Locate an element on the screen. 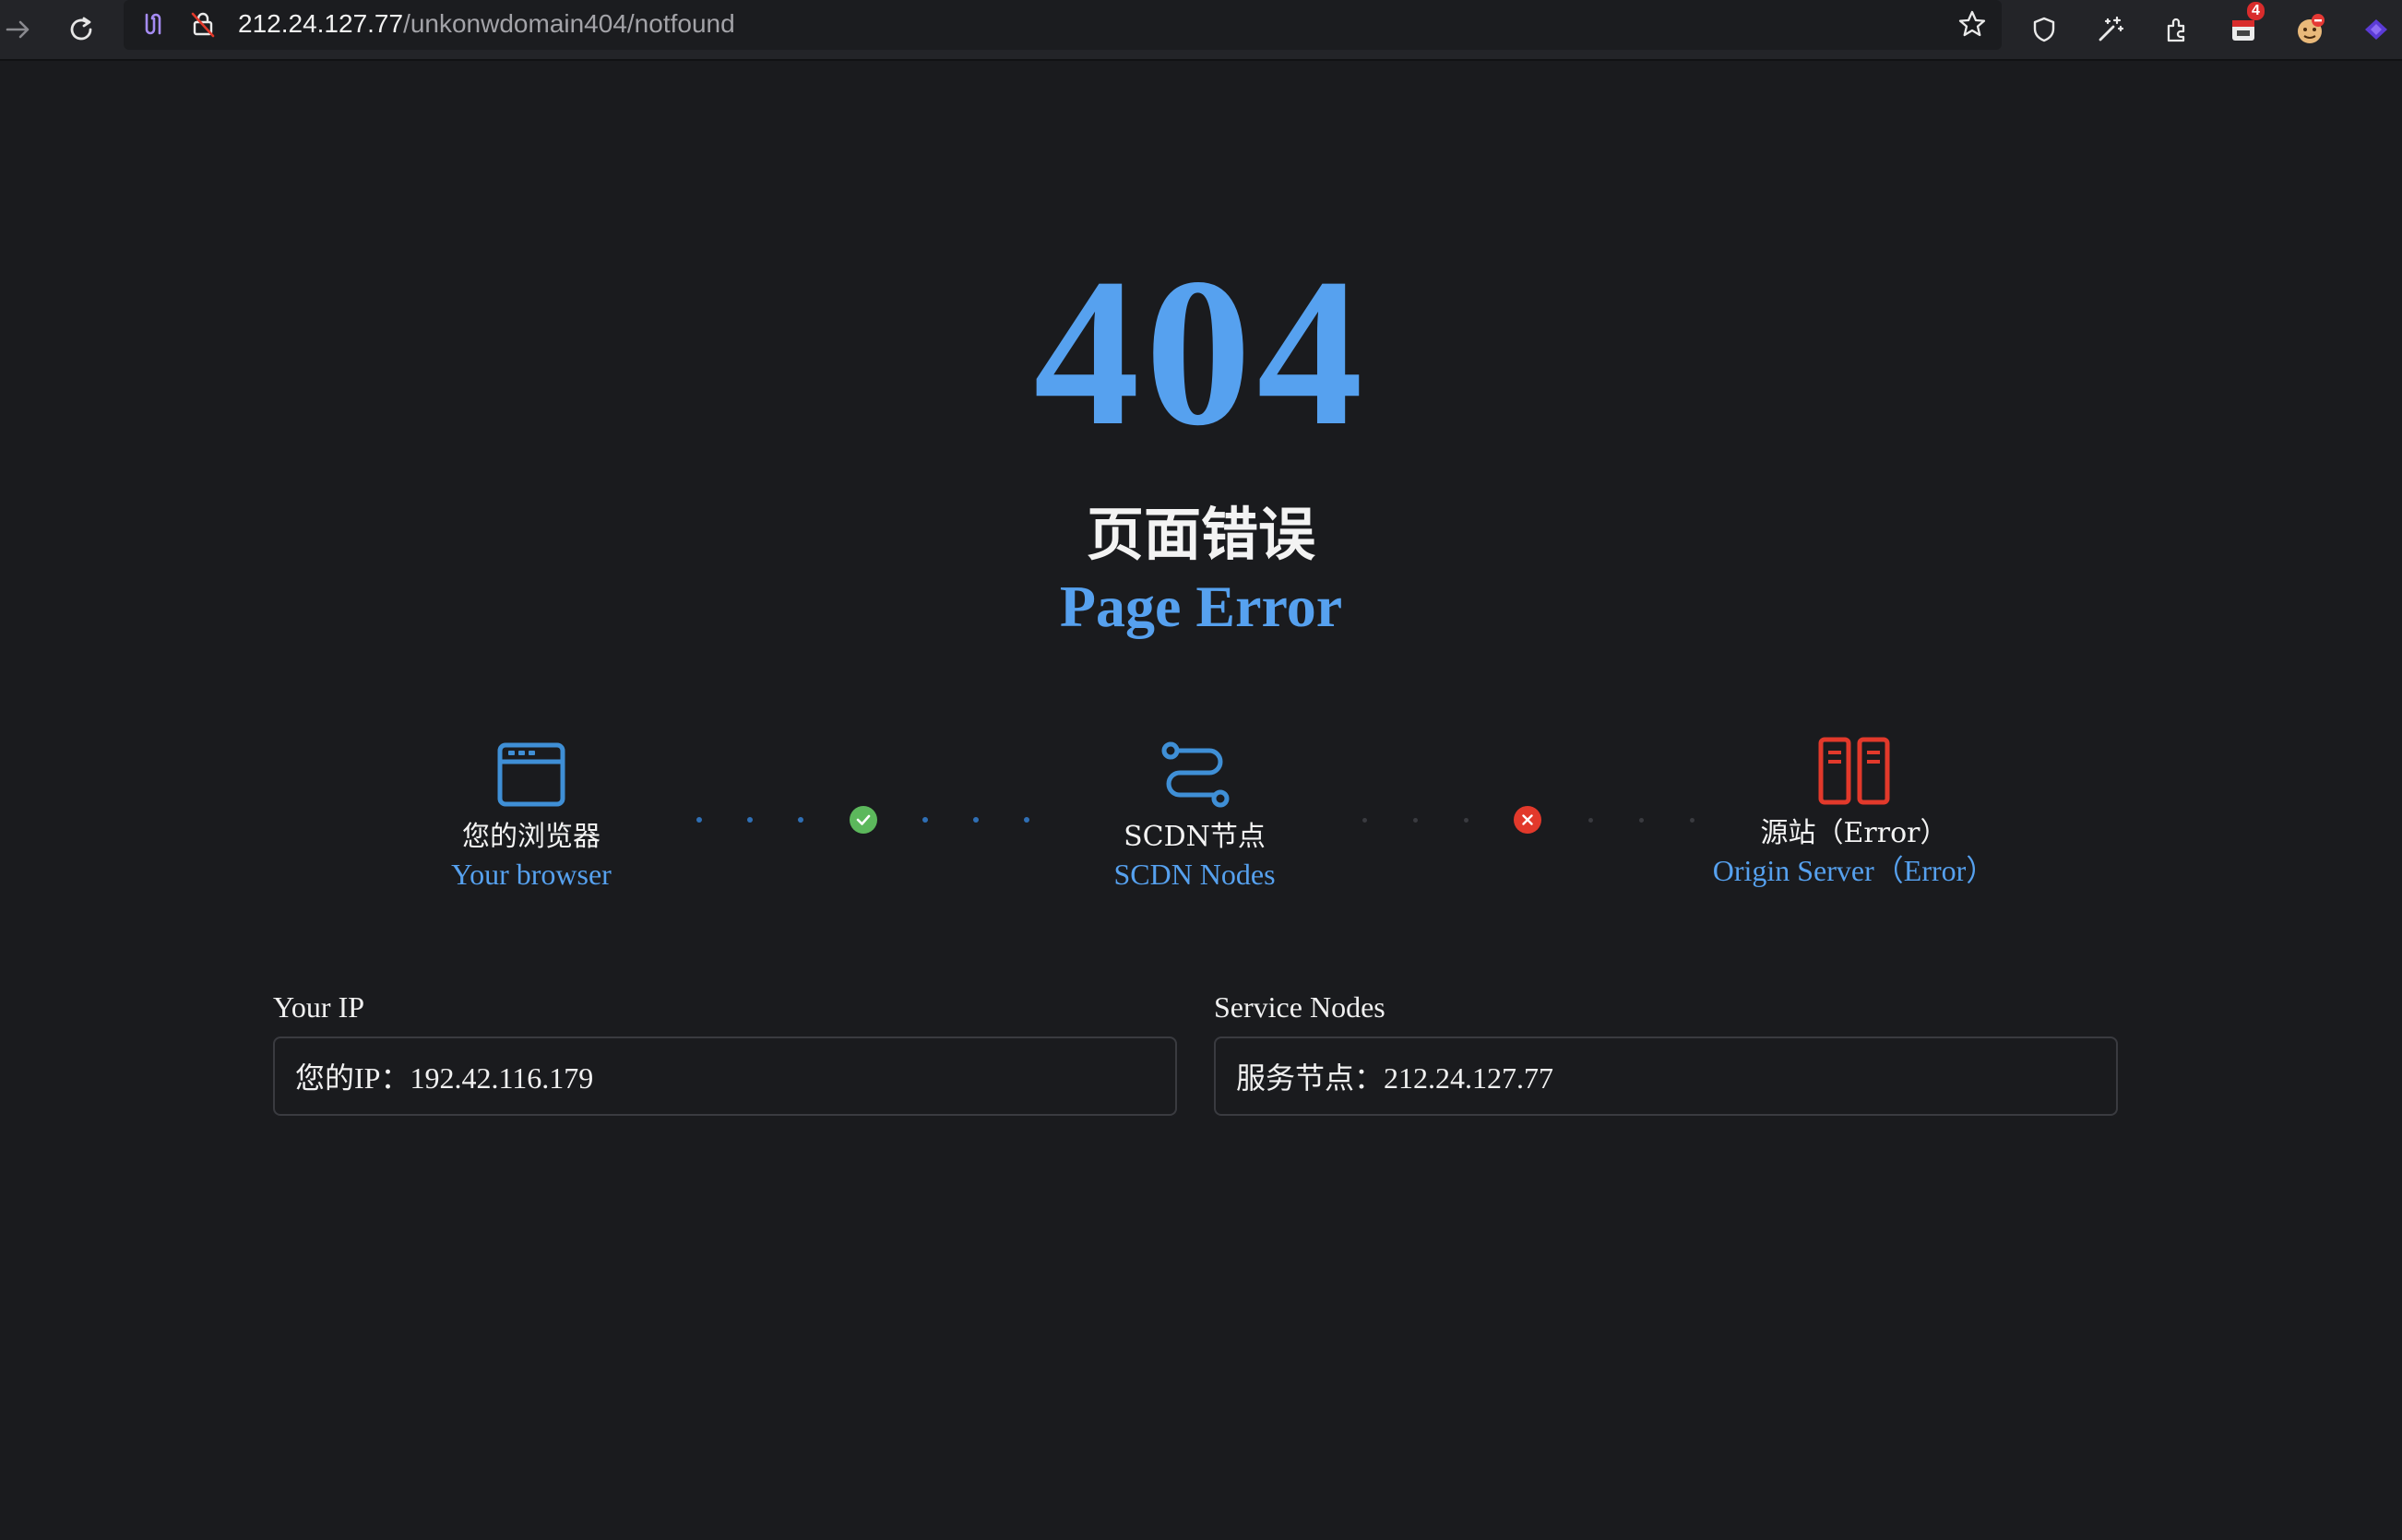 The image size is (2402, 1540). ip-label: Your IP is located at coordinates (319, 1007).